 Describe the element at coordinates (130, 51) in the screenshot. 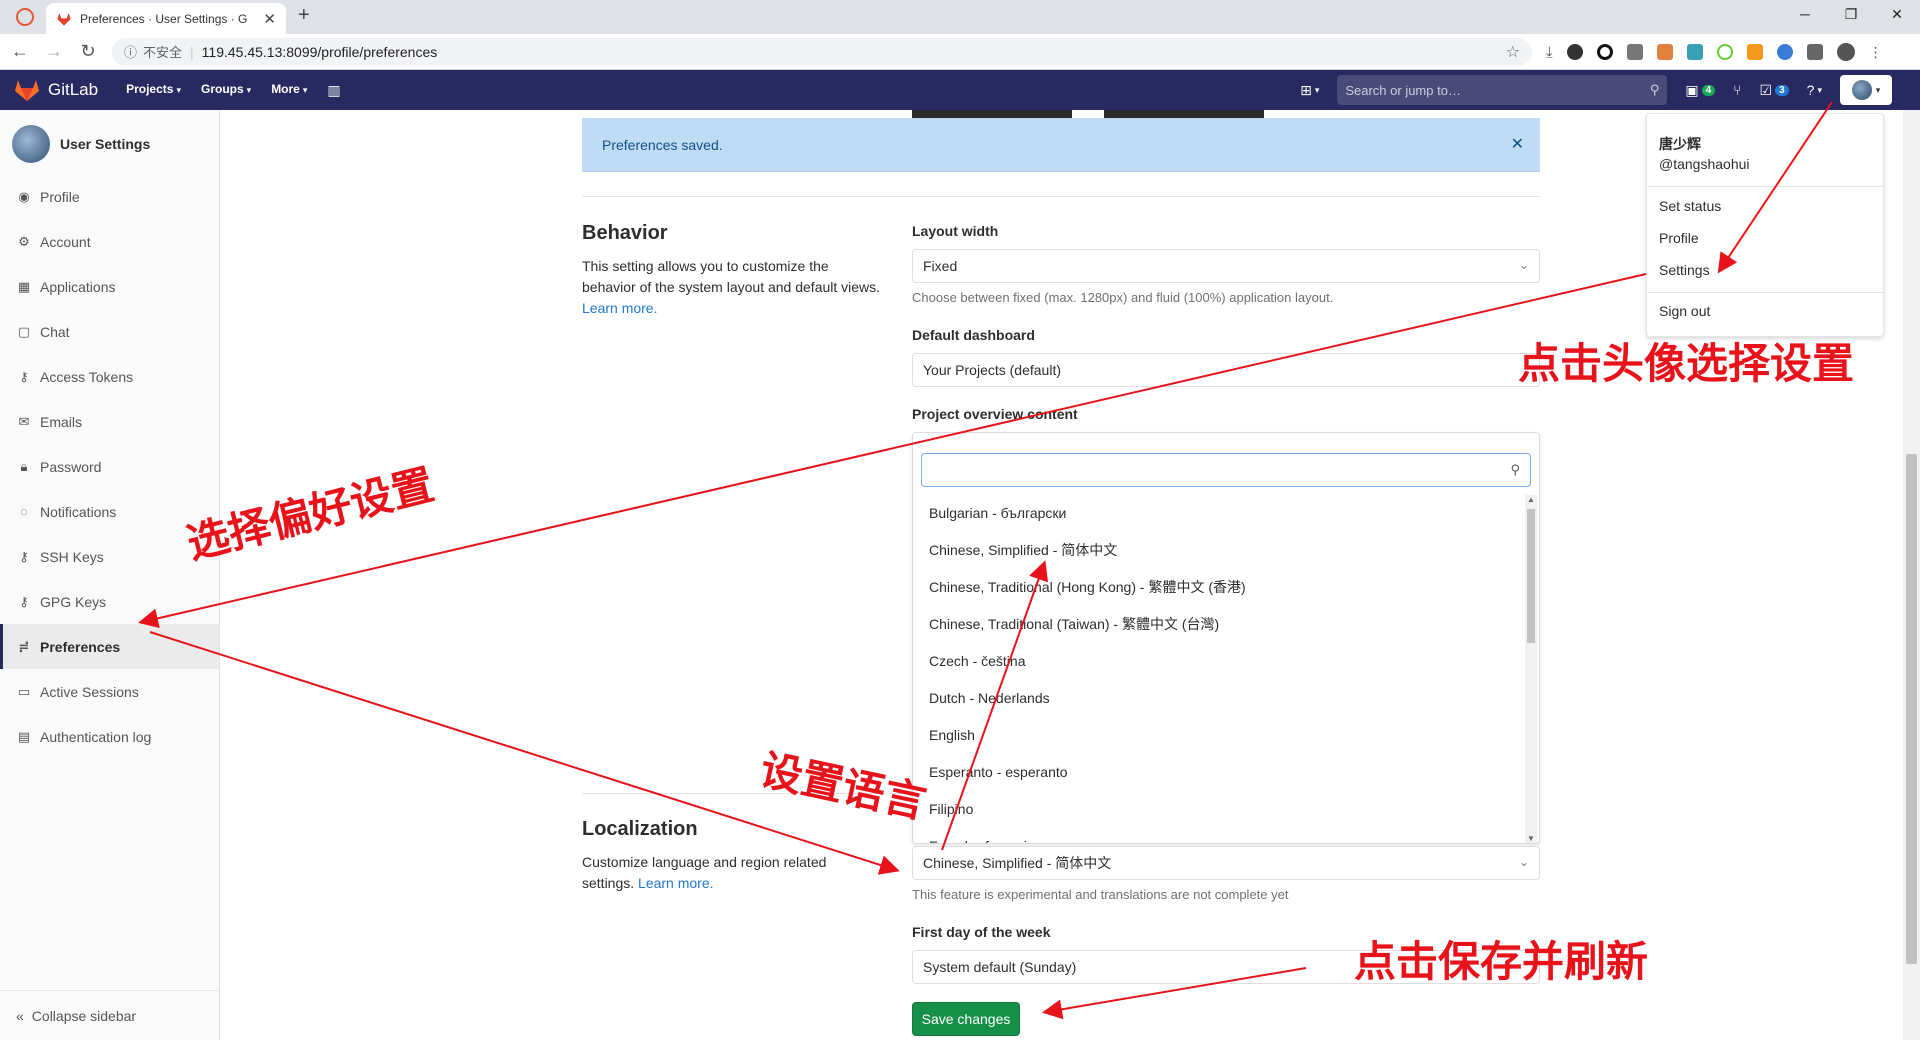

I see `info-icon: ⓘ` at that location.